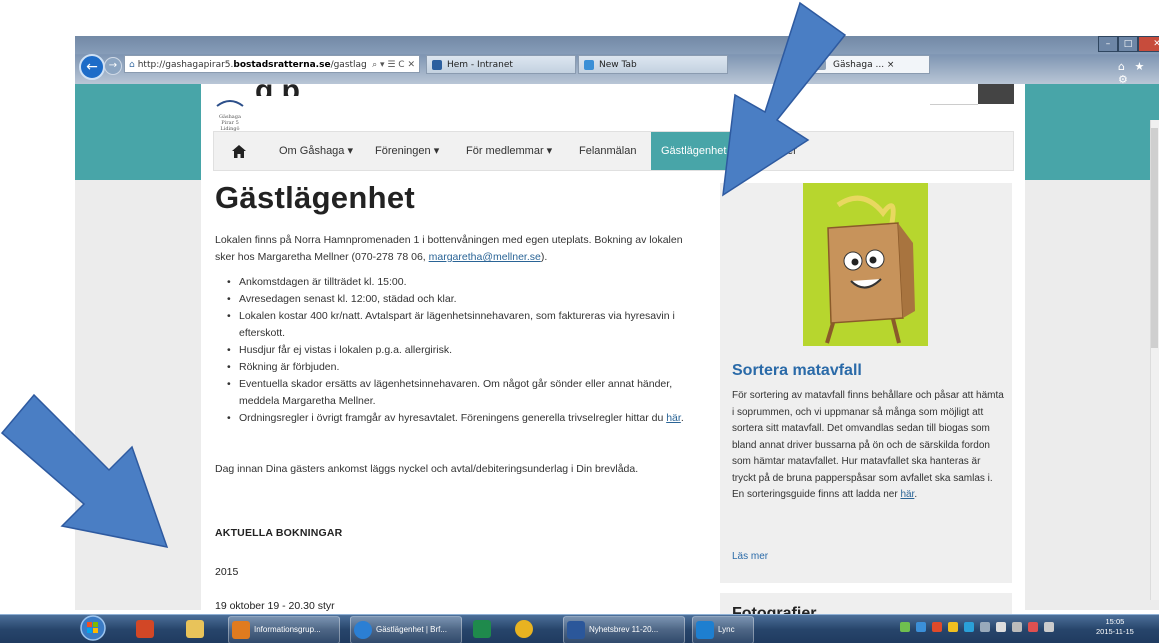 This screenshot has height=643, width=1159. I want to click on browser-tab-active: Gäshaga ... ×, so click(870, 64).